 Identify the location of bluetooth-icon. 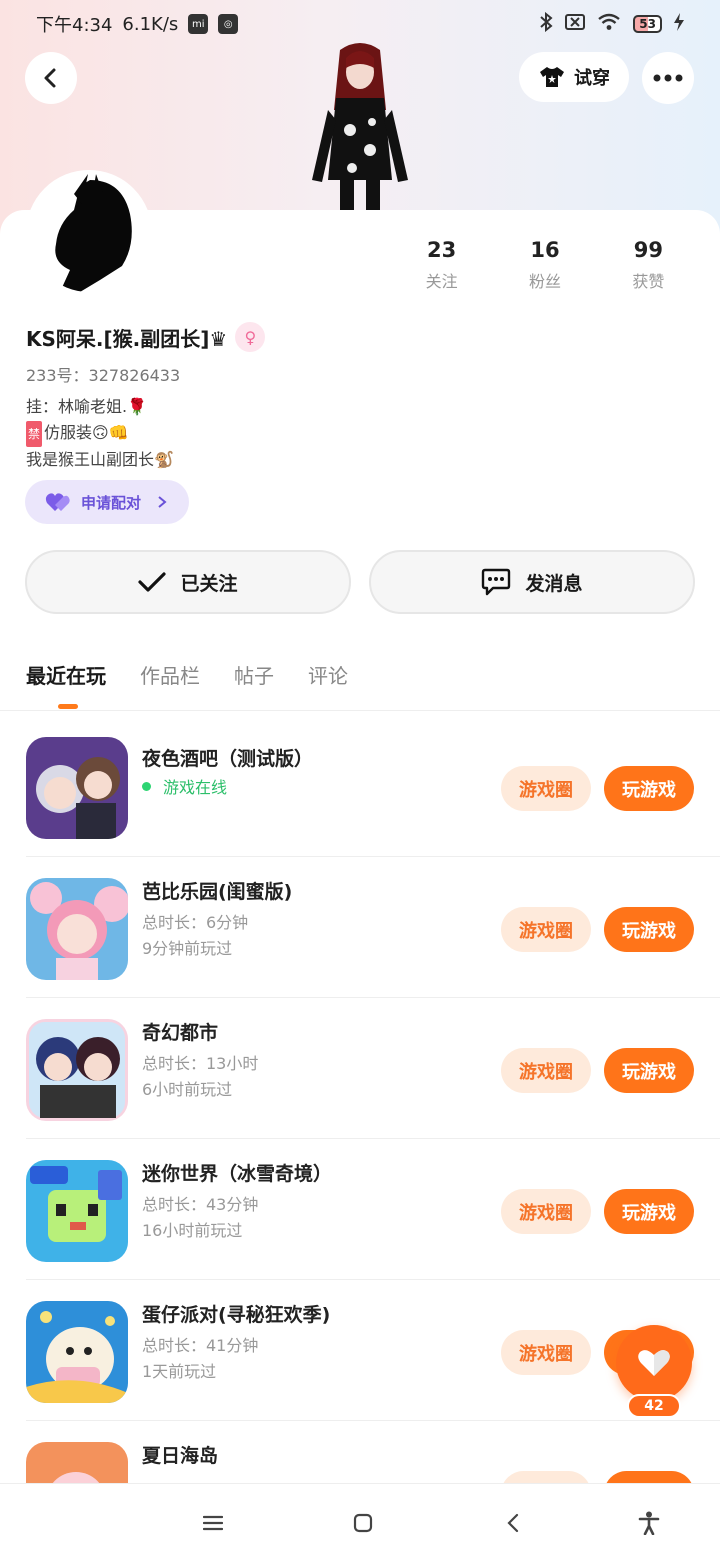
(546, 24).